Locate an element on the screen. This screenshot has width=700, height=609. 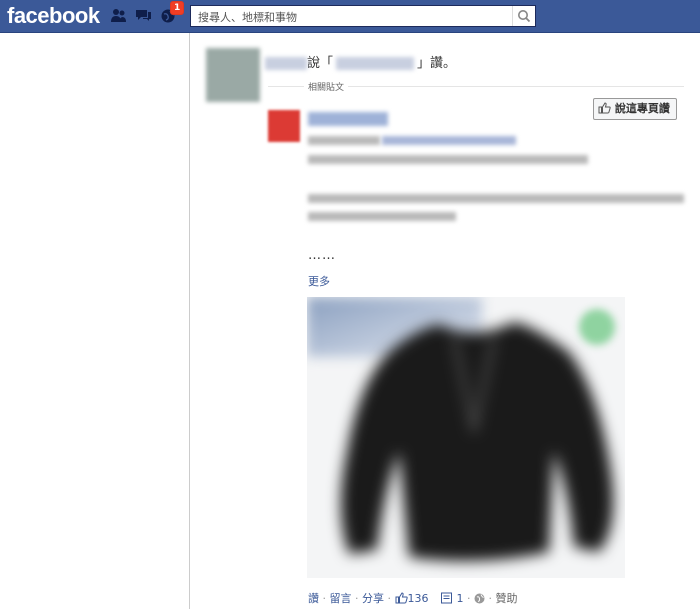
comment-count: 1 is located at coordinates (460, 598).